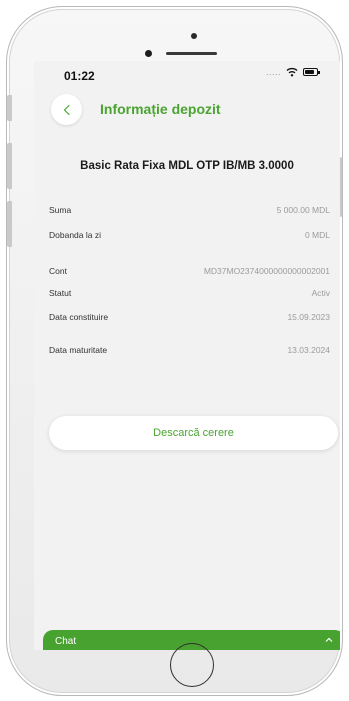  What do you see at coordinates (60, 293) in the screenshot?
I see `info-label: Statut` at bounding box center [60, 293].